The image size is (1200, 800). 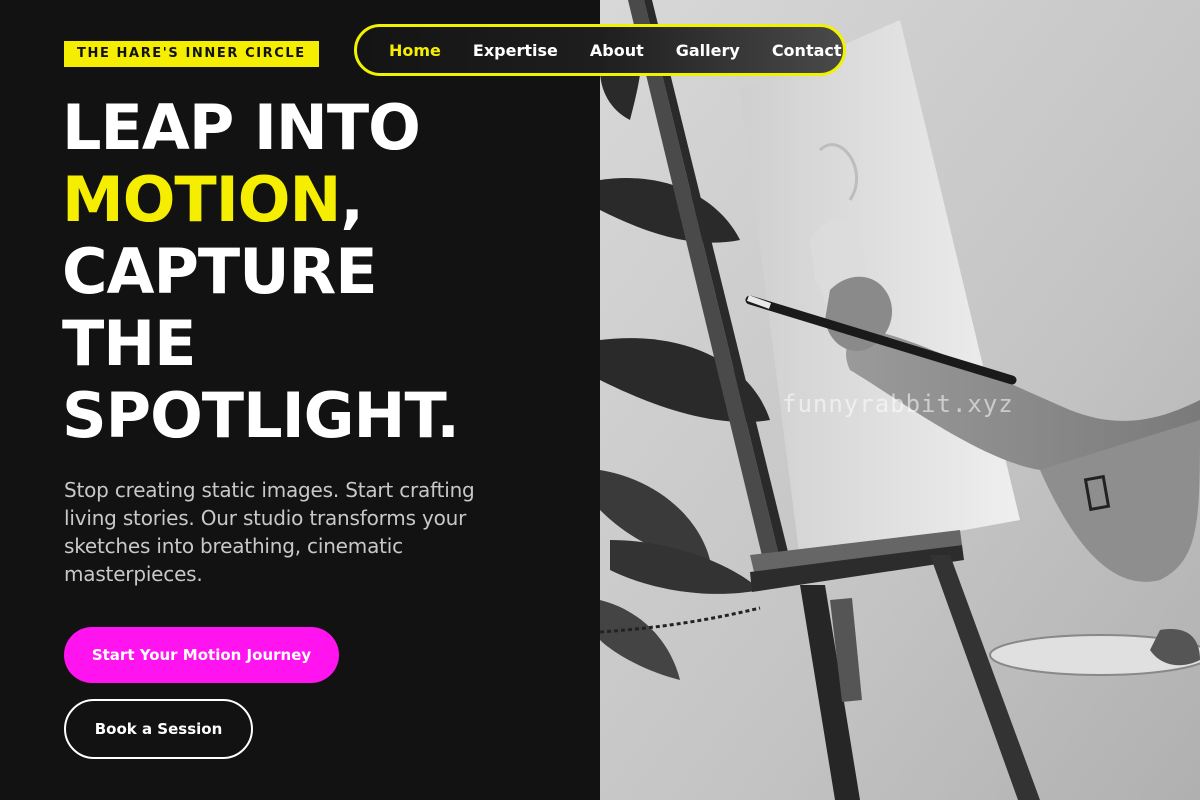 I want to click on headline-line-2: MOTION,, so click(x=327, y=200).